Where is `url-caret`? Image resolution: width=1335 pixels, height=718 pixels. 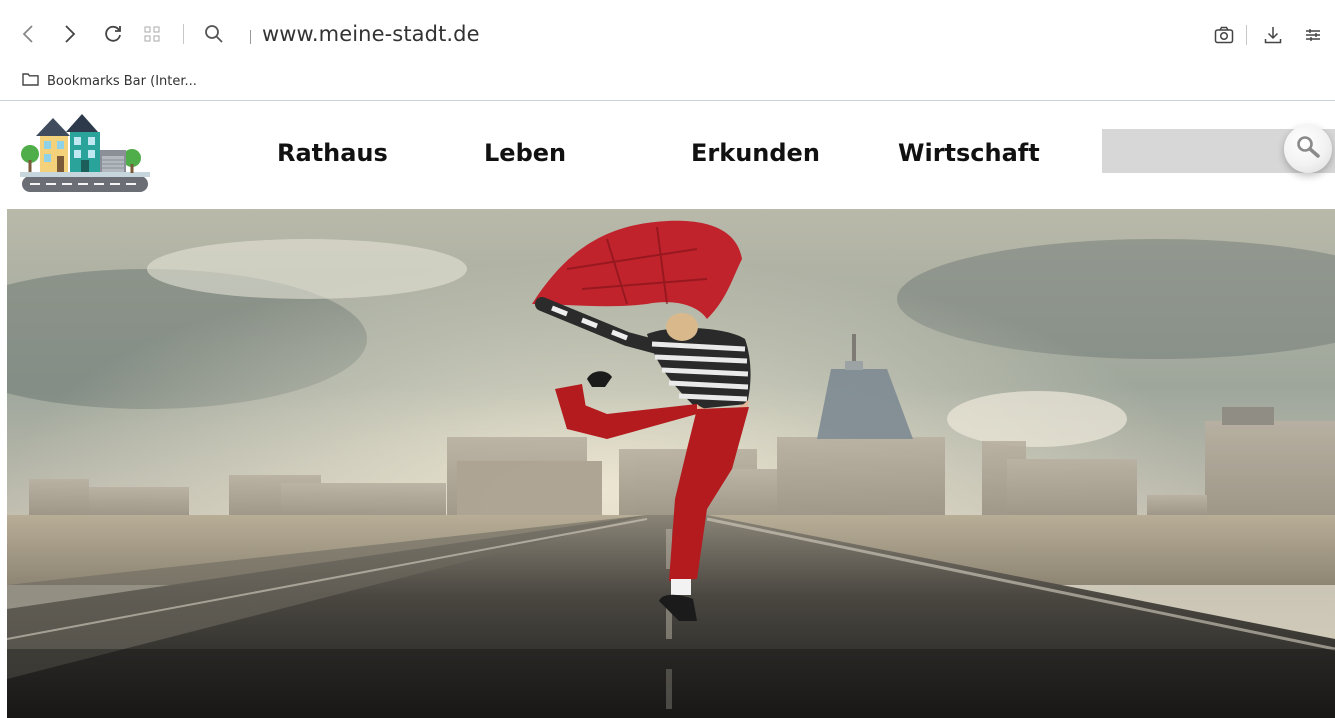 url-caret is located at coordinates (250, 37).